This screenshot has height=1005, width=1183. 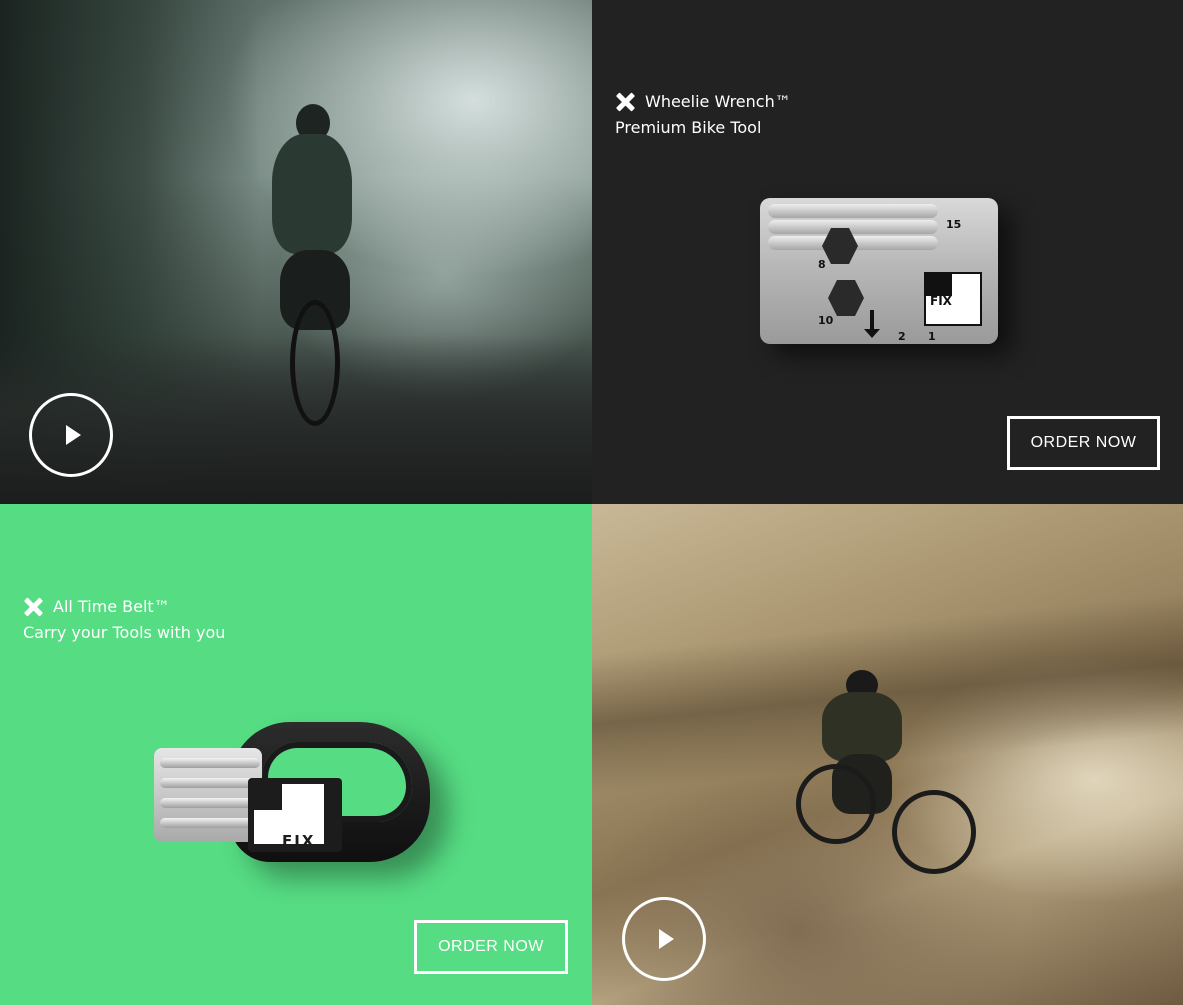 What do you see at coordinates (208, 795) in the screenshot?
I see `belt-multitool-image` at bounding box center [208, 795].